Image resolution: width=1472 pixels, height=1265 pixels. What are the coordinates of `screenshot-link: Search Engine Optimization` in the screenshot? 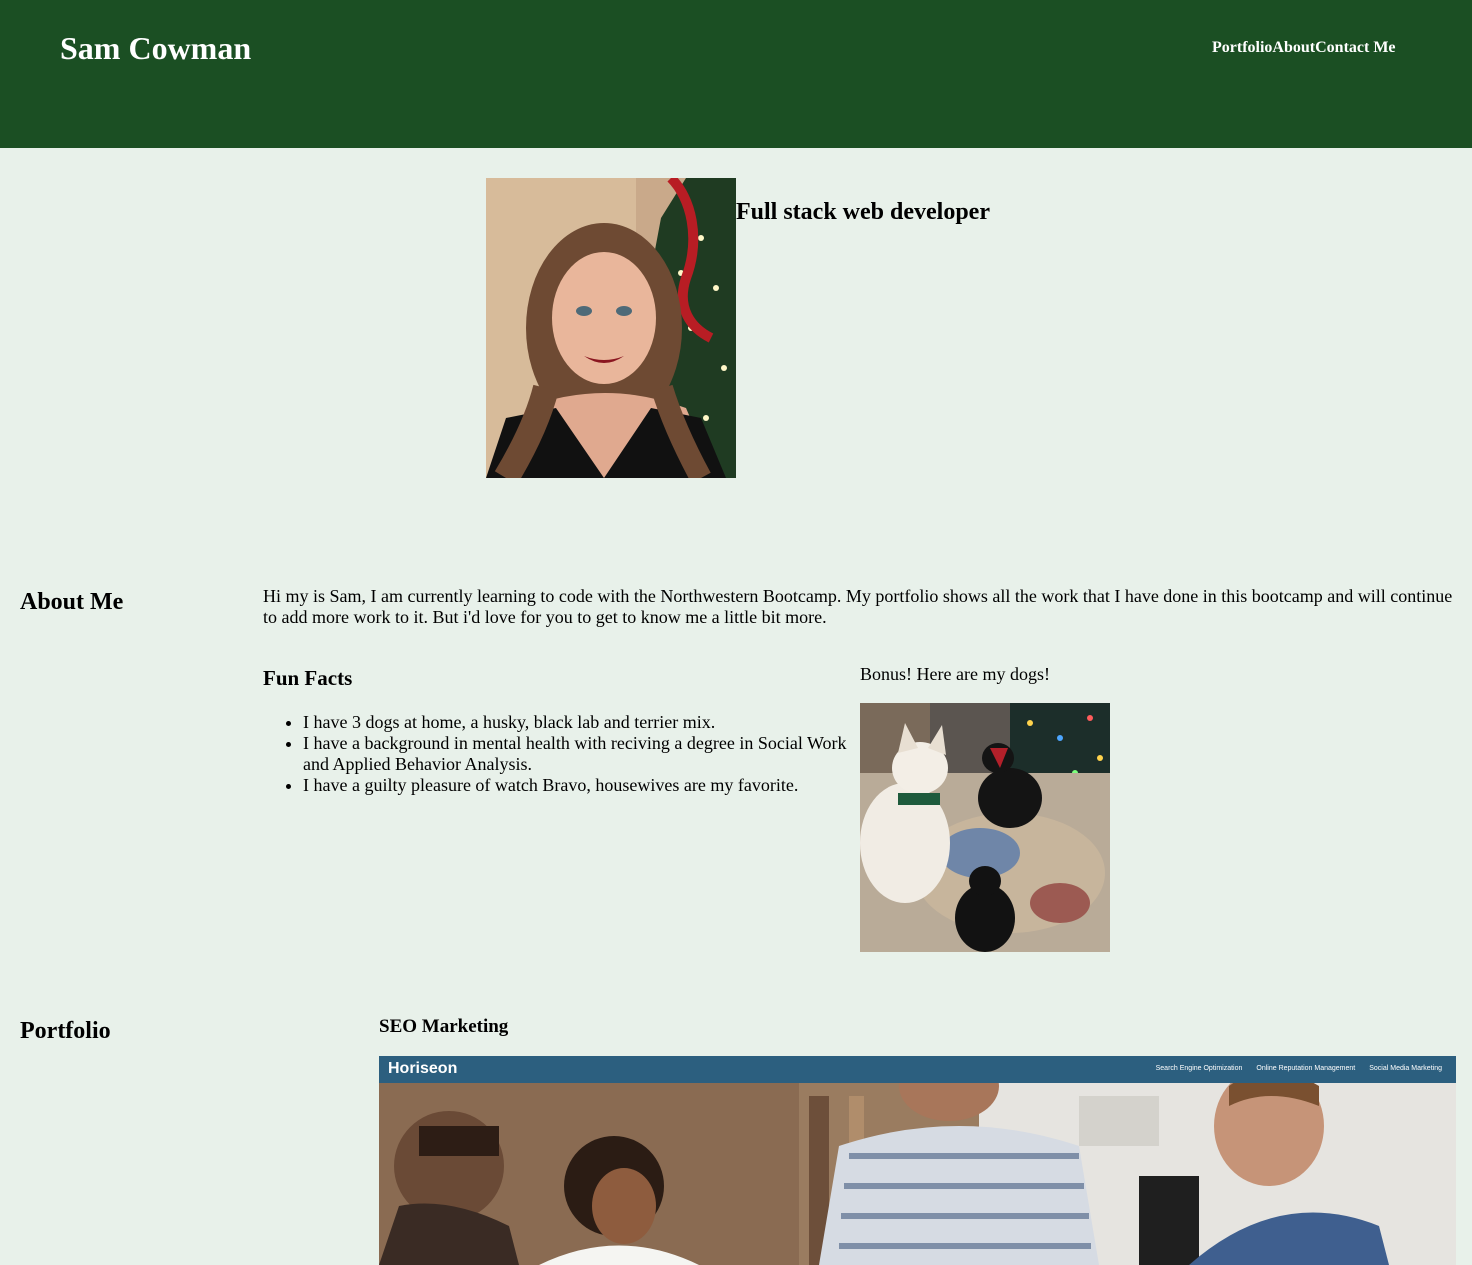 It's located at (1199, 1068).